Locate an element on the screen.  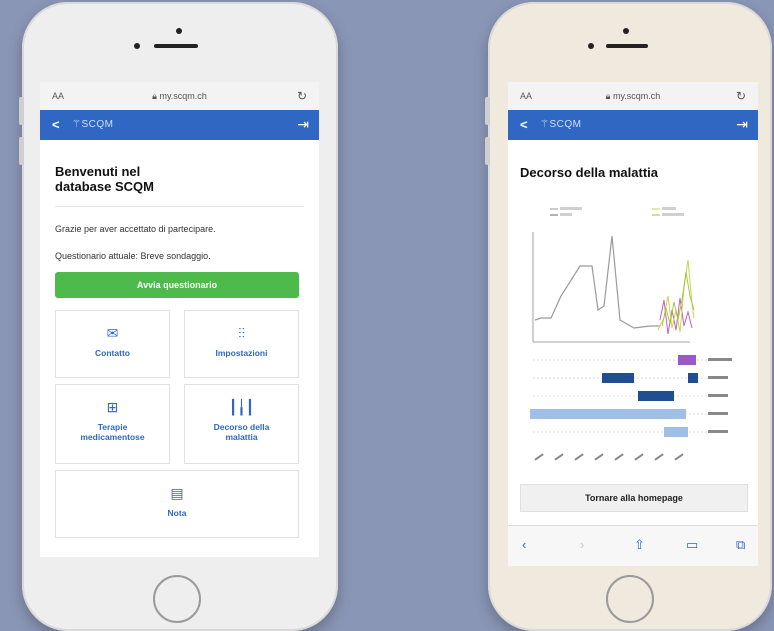
course-label-line1: Decorso della is located at coordinates (241, 427).